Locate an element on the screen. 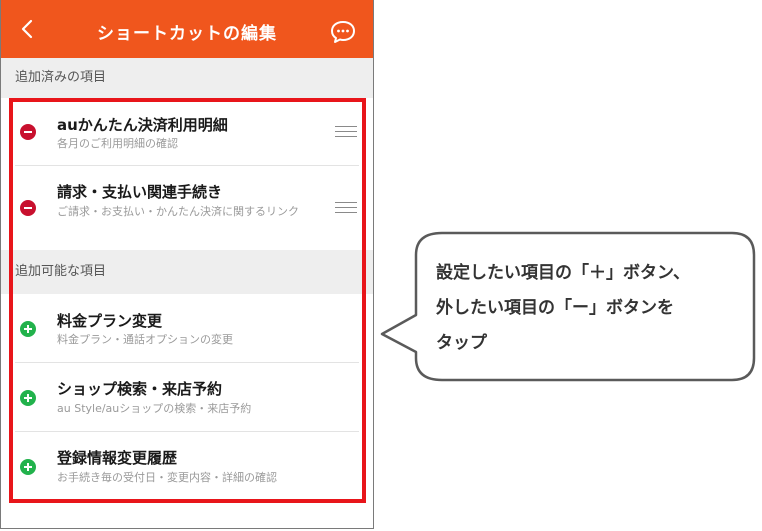  chat-bubble-icon is located at coordinates (343, 32).